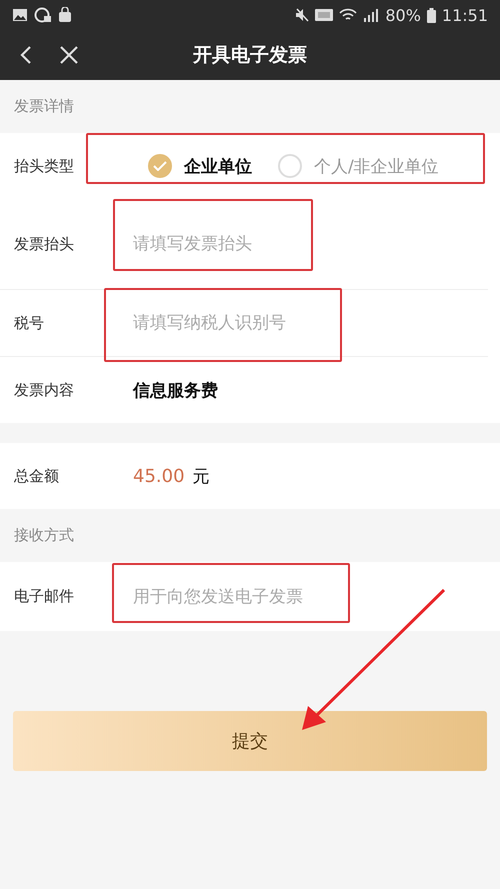 The width and height of the screenshot is (500, 889). I want to click on field-label: 电子邮件, so click(44, 596).